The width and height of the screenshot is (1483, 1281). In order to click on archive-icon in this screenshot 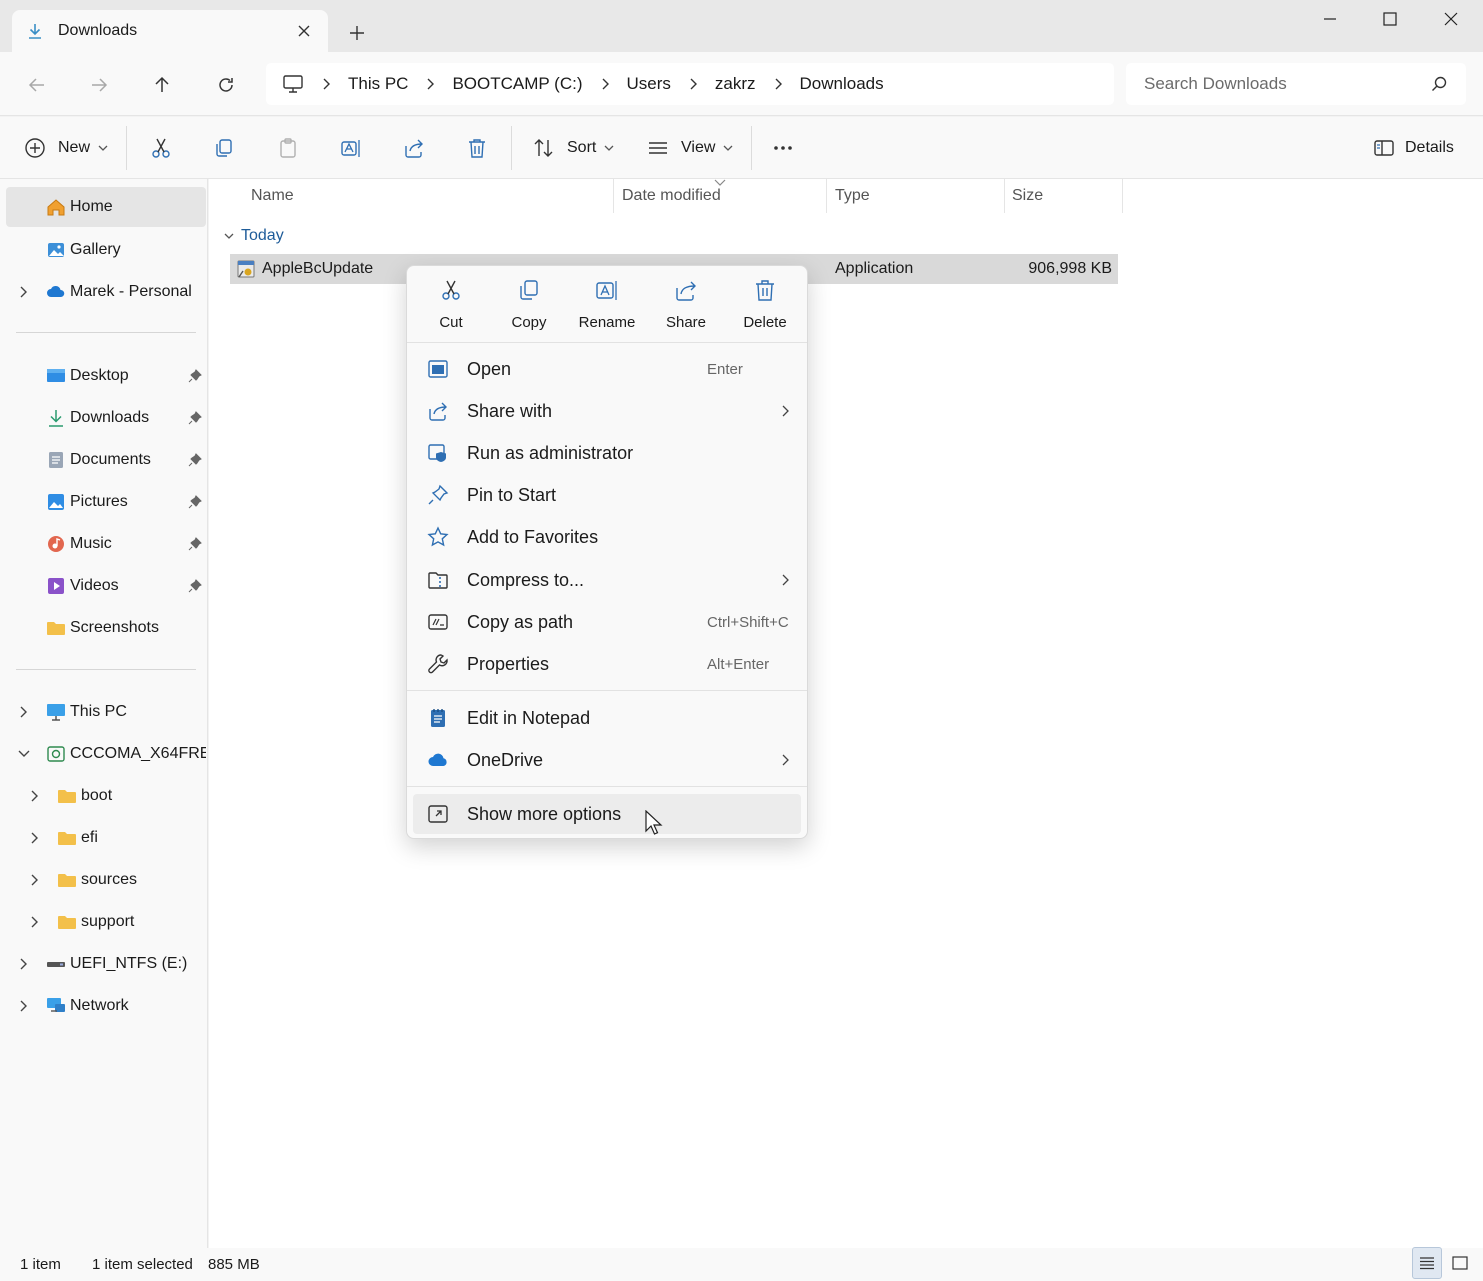, I will do `click(438, 580)`.